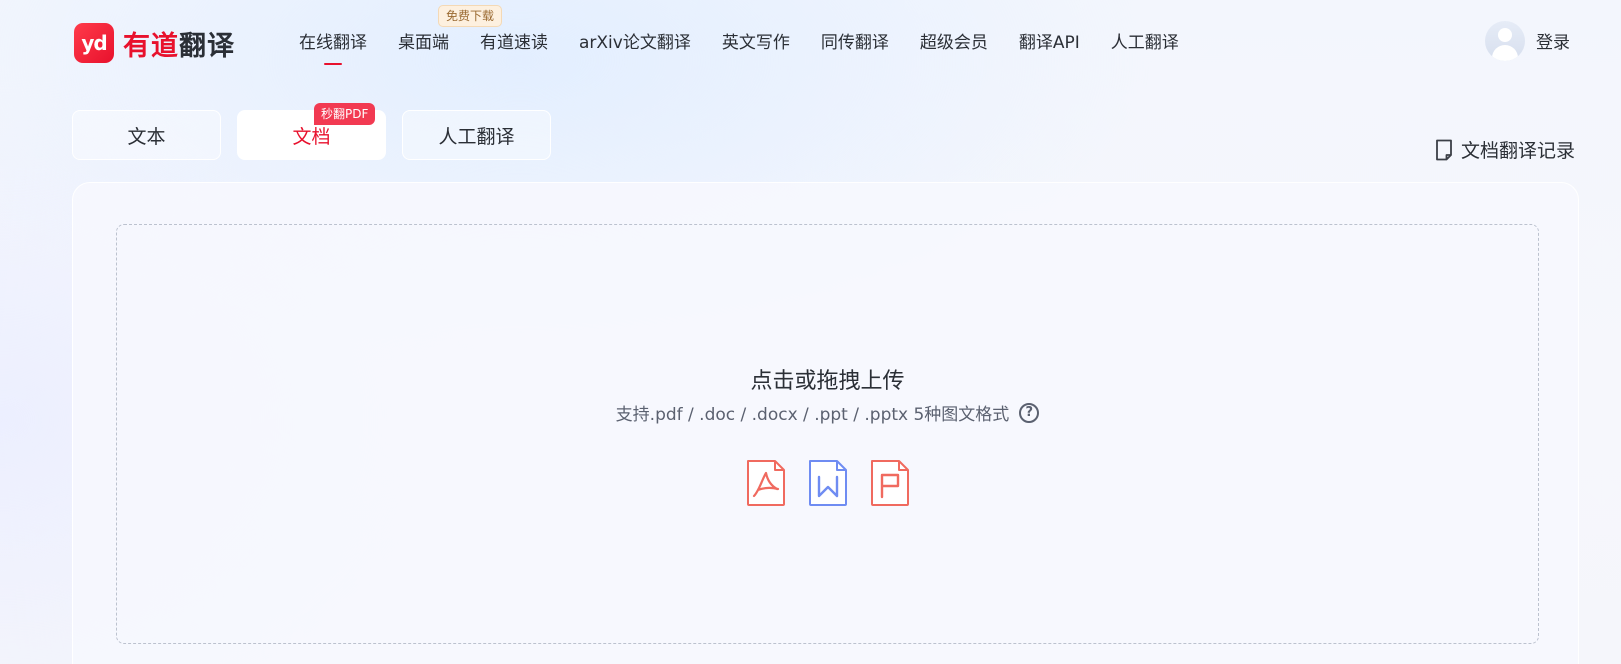  Describe the element at coordinates (207, 46) in the screenshot. I see `logo-text-dark: 翻译` at that location.